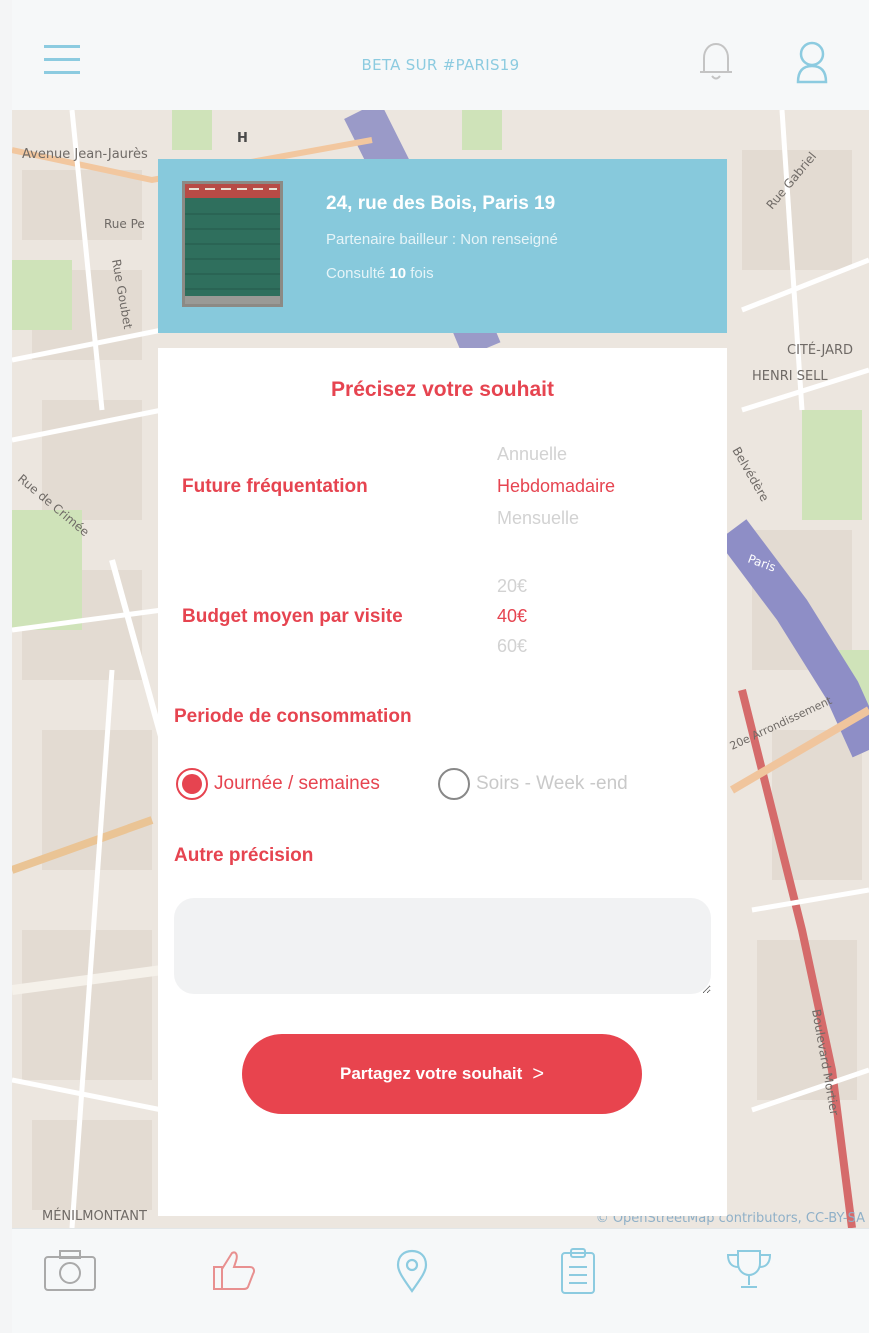 The image size is (869, 1333). Describe the element at coordinates (440, 1280) in the screenshot. I see `bottom-nav` at that location.